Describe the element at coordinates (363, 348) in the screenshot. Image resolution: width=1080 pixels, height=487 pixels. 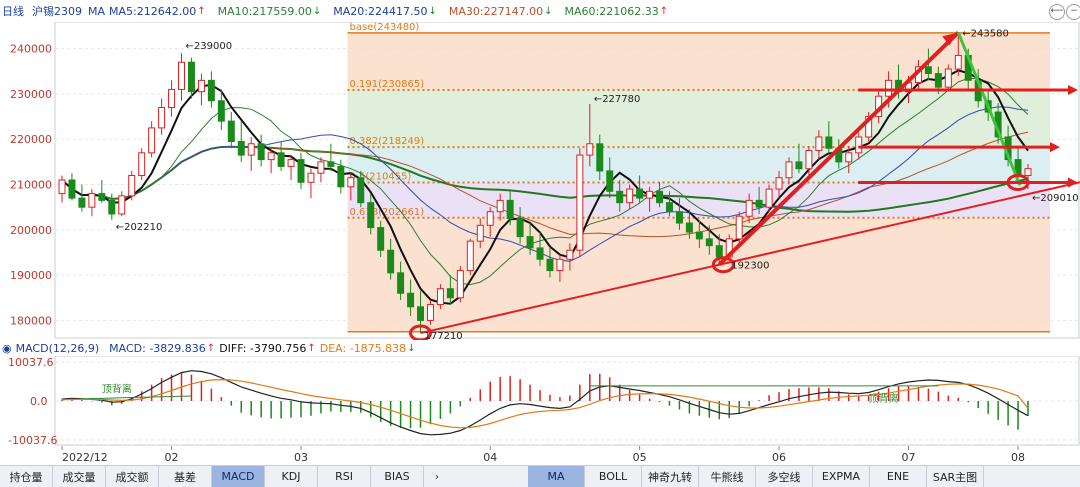
I see `dea-value: DEA: -1875.838` at that location.